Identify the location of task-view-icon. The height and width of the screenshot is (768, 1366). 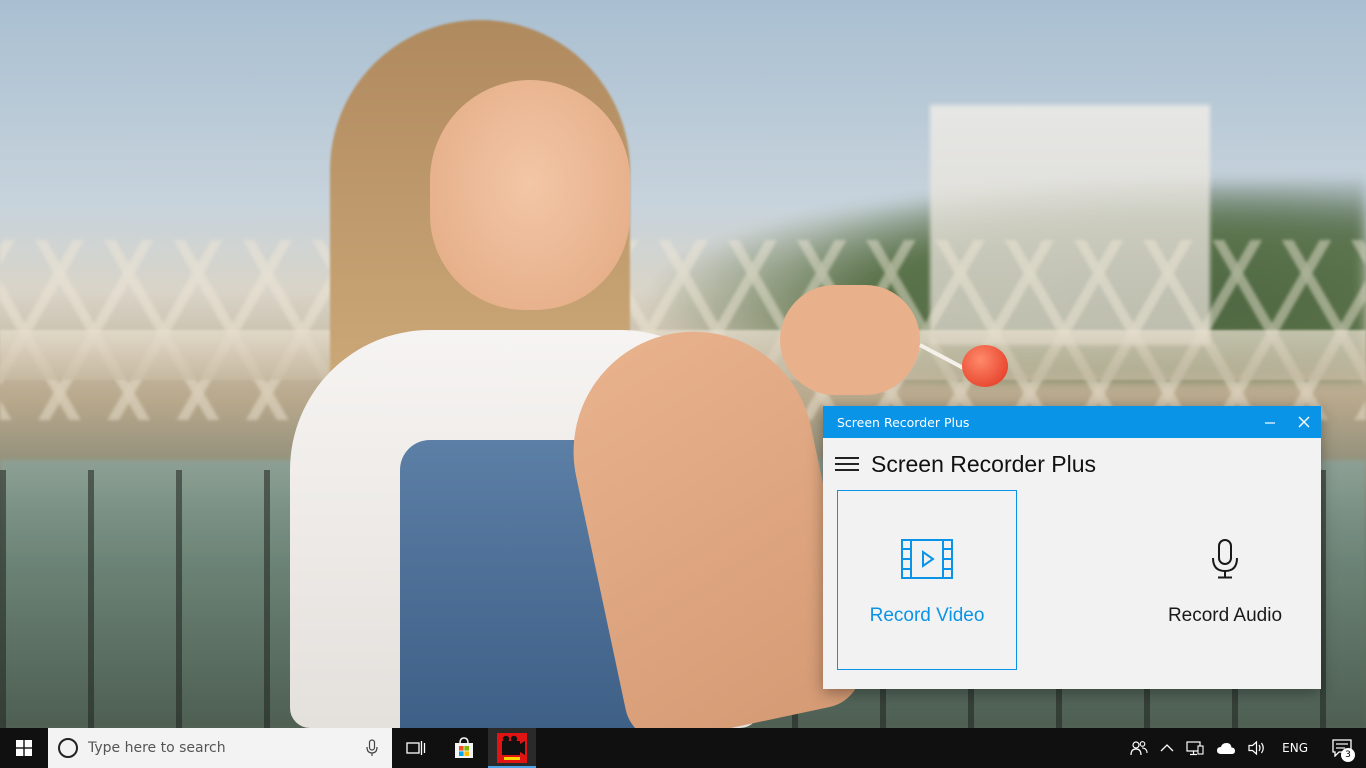
(416, 748).